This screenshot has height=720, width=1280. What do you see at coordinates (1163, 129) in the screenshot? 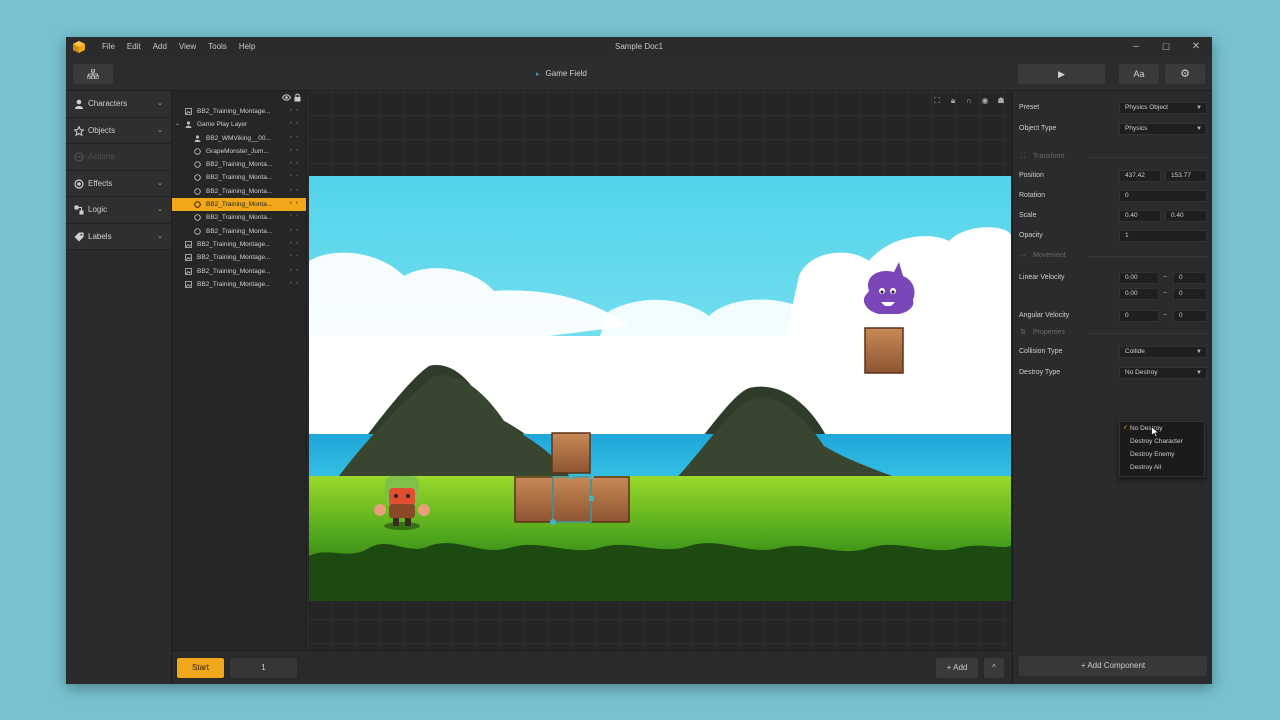
I see `object-type-dropdown: Physics ▼` at bounding box center [1163, 129].